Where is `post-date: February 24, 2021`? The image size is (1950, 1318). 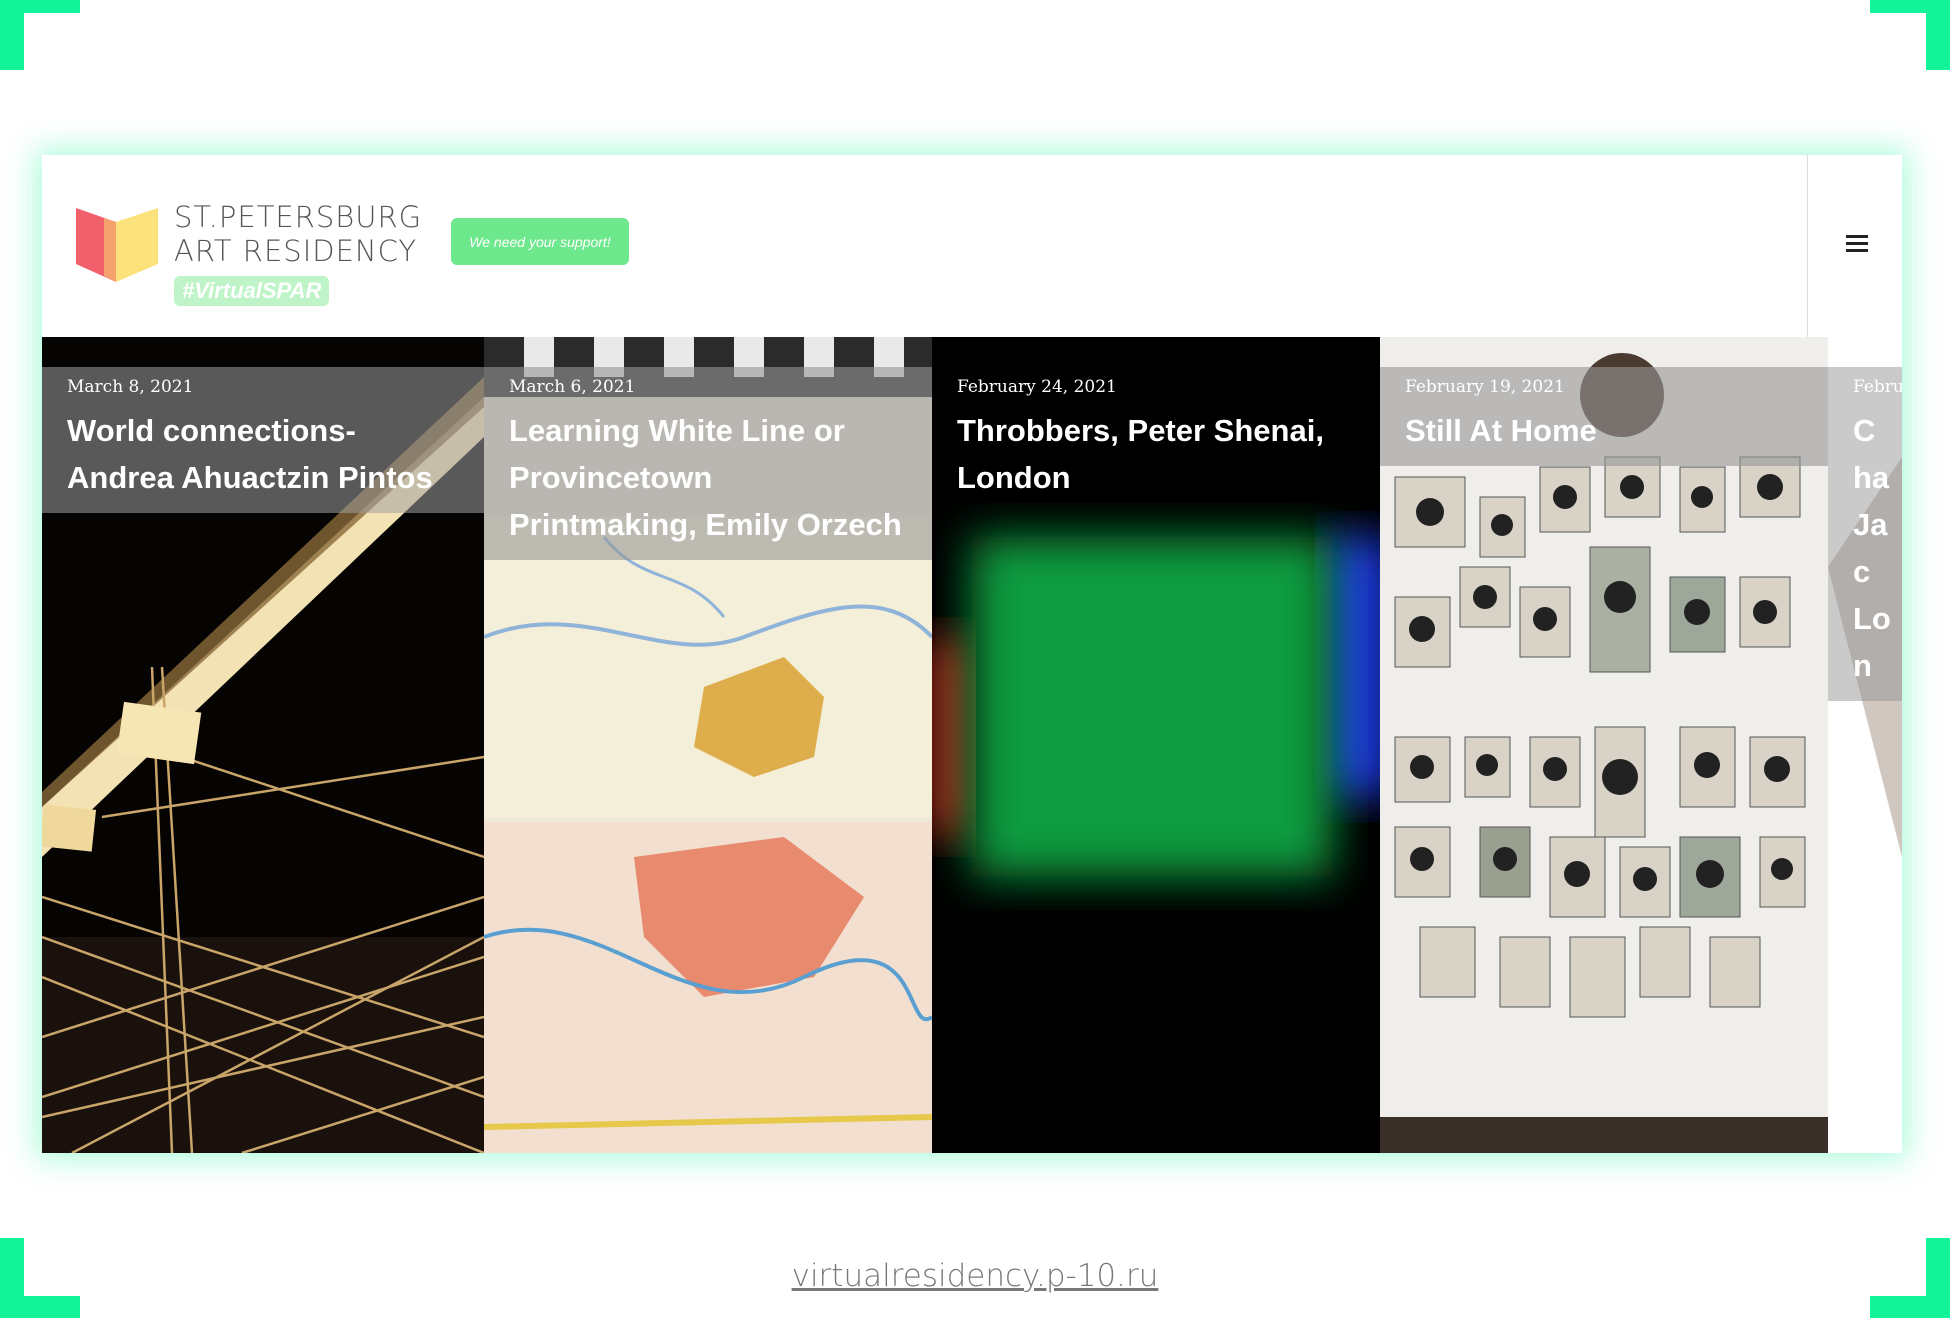 post-date: February 24, 2021 is located at coordinates (1037, 387).